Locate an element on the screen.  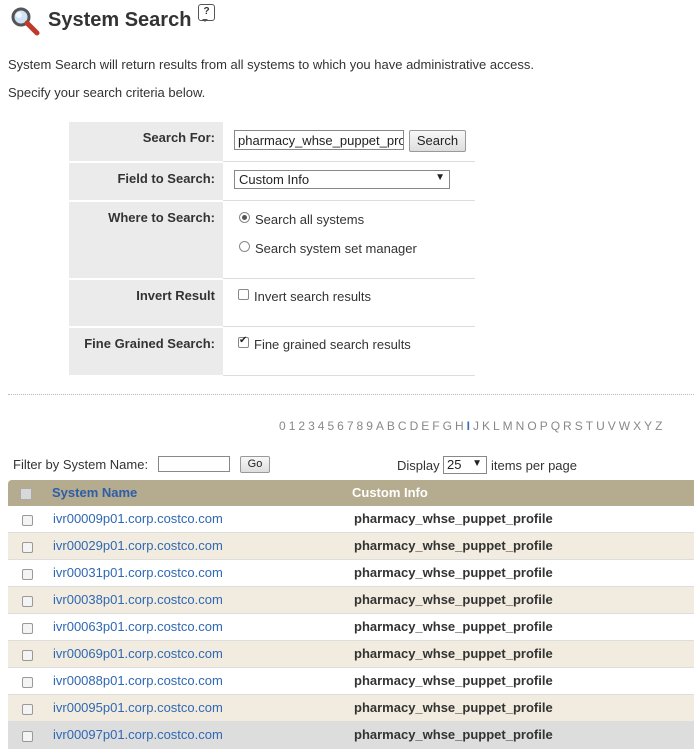
alphabet-link: E is located at coordinates (425, 426).